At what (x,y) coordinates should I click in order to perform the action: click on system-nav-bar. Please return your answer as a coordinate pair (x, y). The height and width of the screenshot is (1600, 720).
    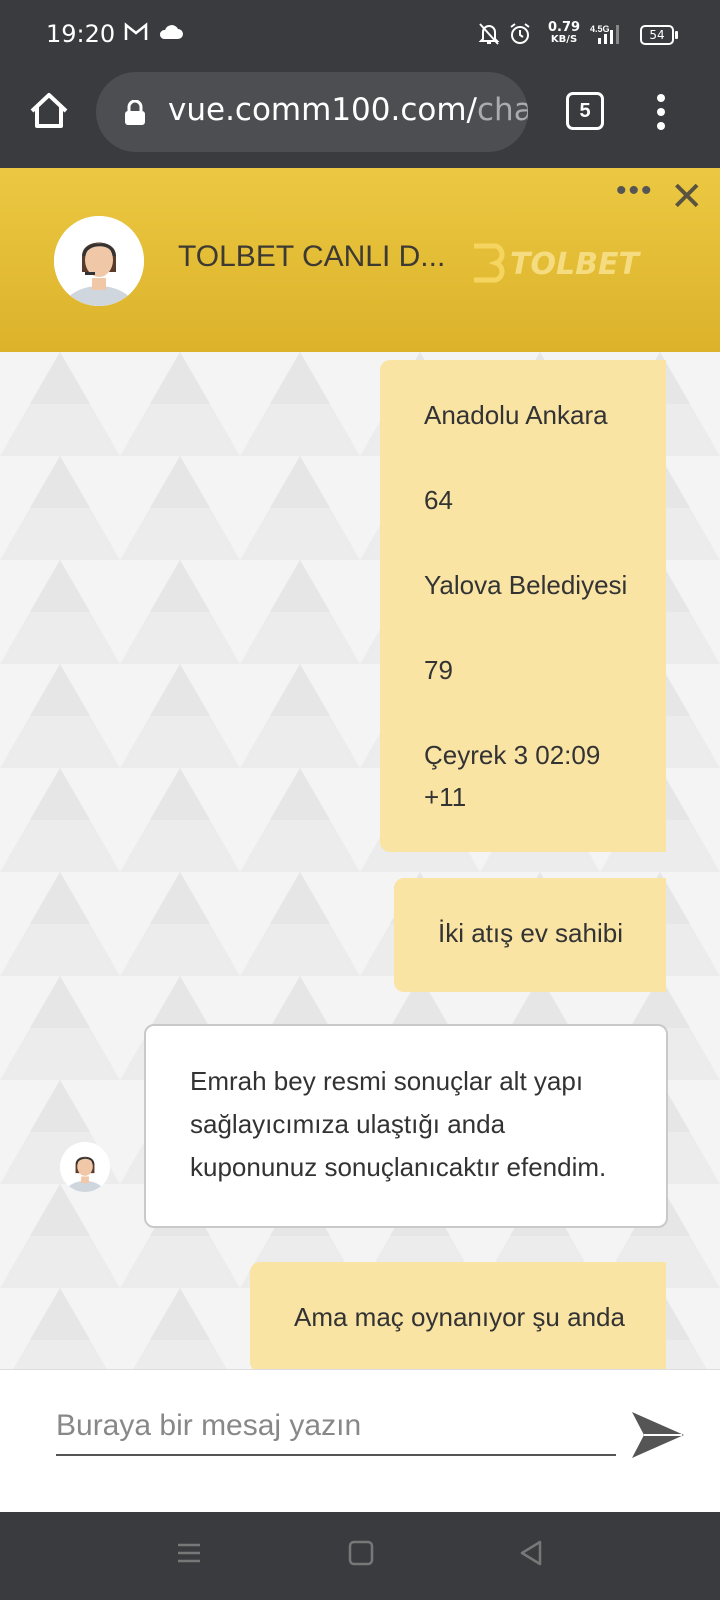
    Looking at the image, I should click on (360, 1556).